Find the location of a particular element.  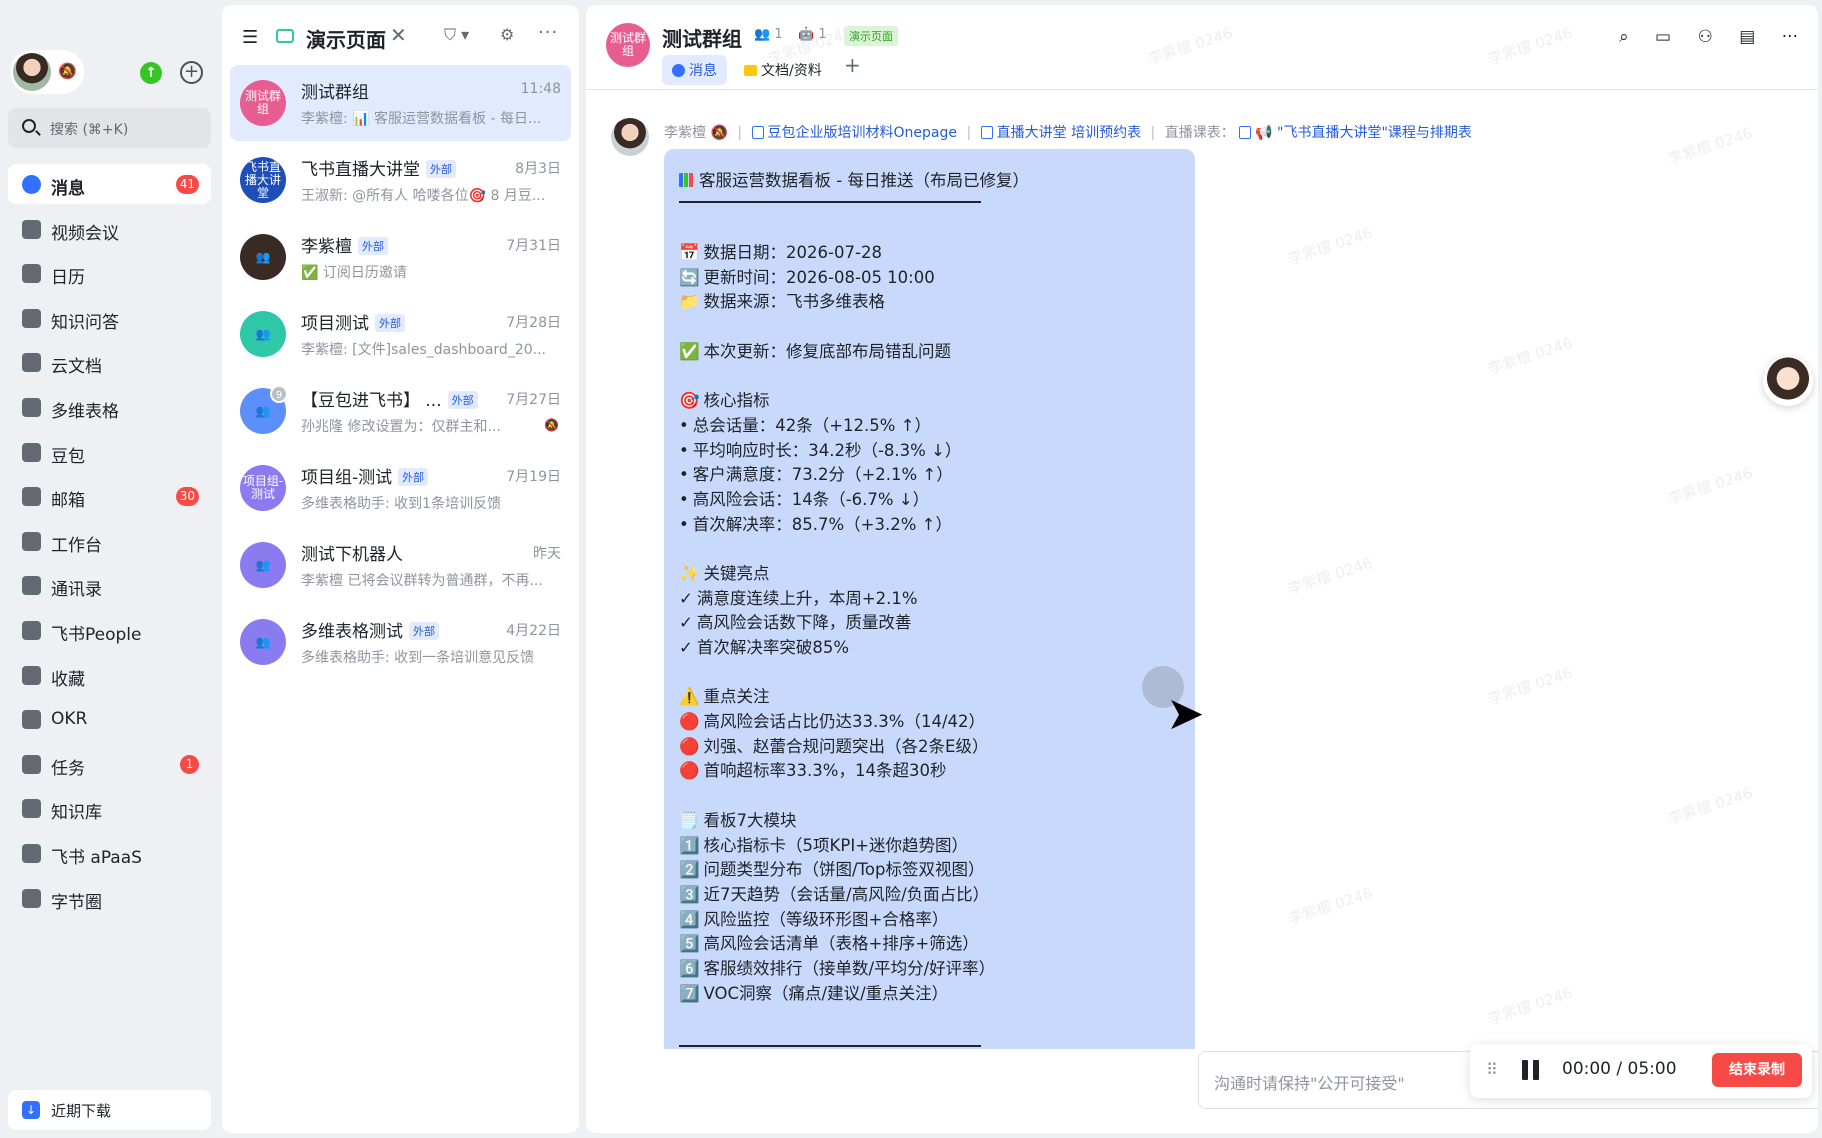

card-line: 4️⃣ 风险监控（等级环形图+合格率） is located at coordinates (934, 920).